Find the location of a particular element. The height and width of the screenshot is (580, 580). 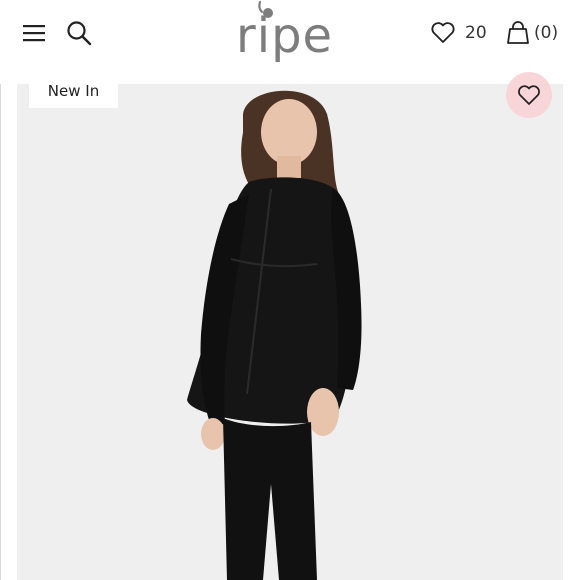

logo-text: ripe is located at coordinates (285, 36).